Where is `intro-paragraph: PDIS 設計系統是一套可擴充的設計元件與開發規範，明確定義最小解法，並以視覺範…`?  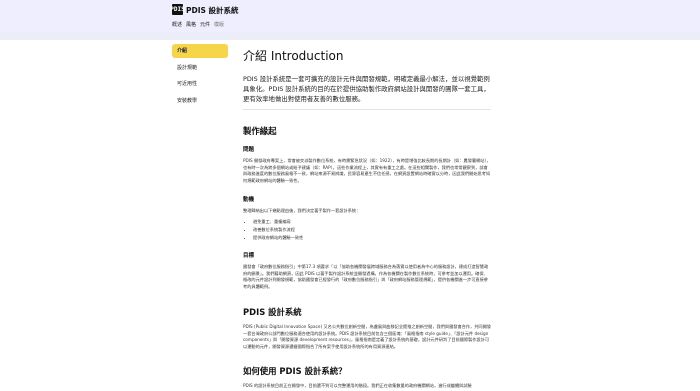 intro-paragraph: PDIS 設計系統是一套可擴充的設計元件與開發規範，明確定義最小解法，並以視覺範… is located at coordinates (366, 89).